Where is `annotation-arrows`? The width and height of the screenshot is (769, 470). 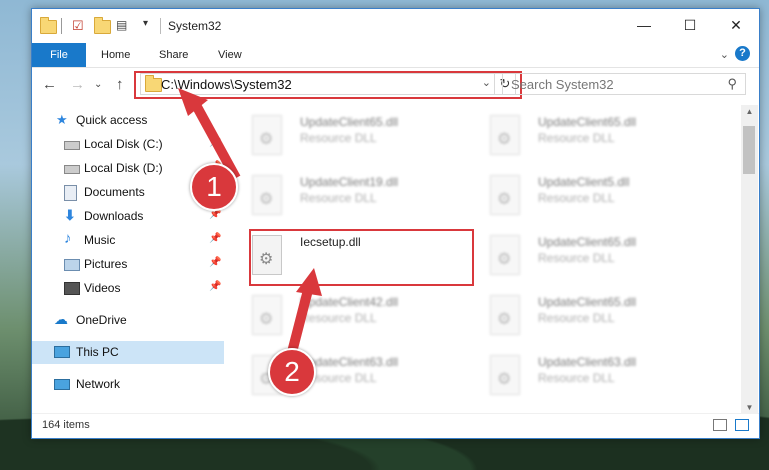 annotation-arrows is located at coordinates (250, 225).